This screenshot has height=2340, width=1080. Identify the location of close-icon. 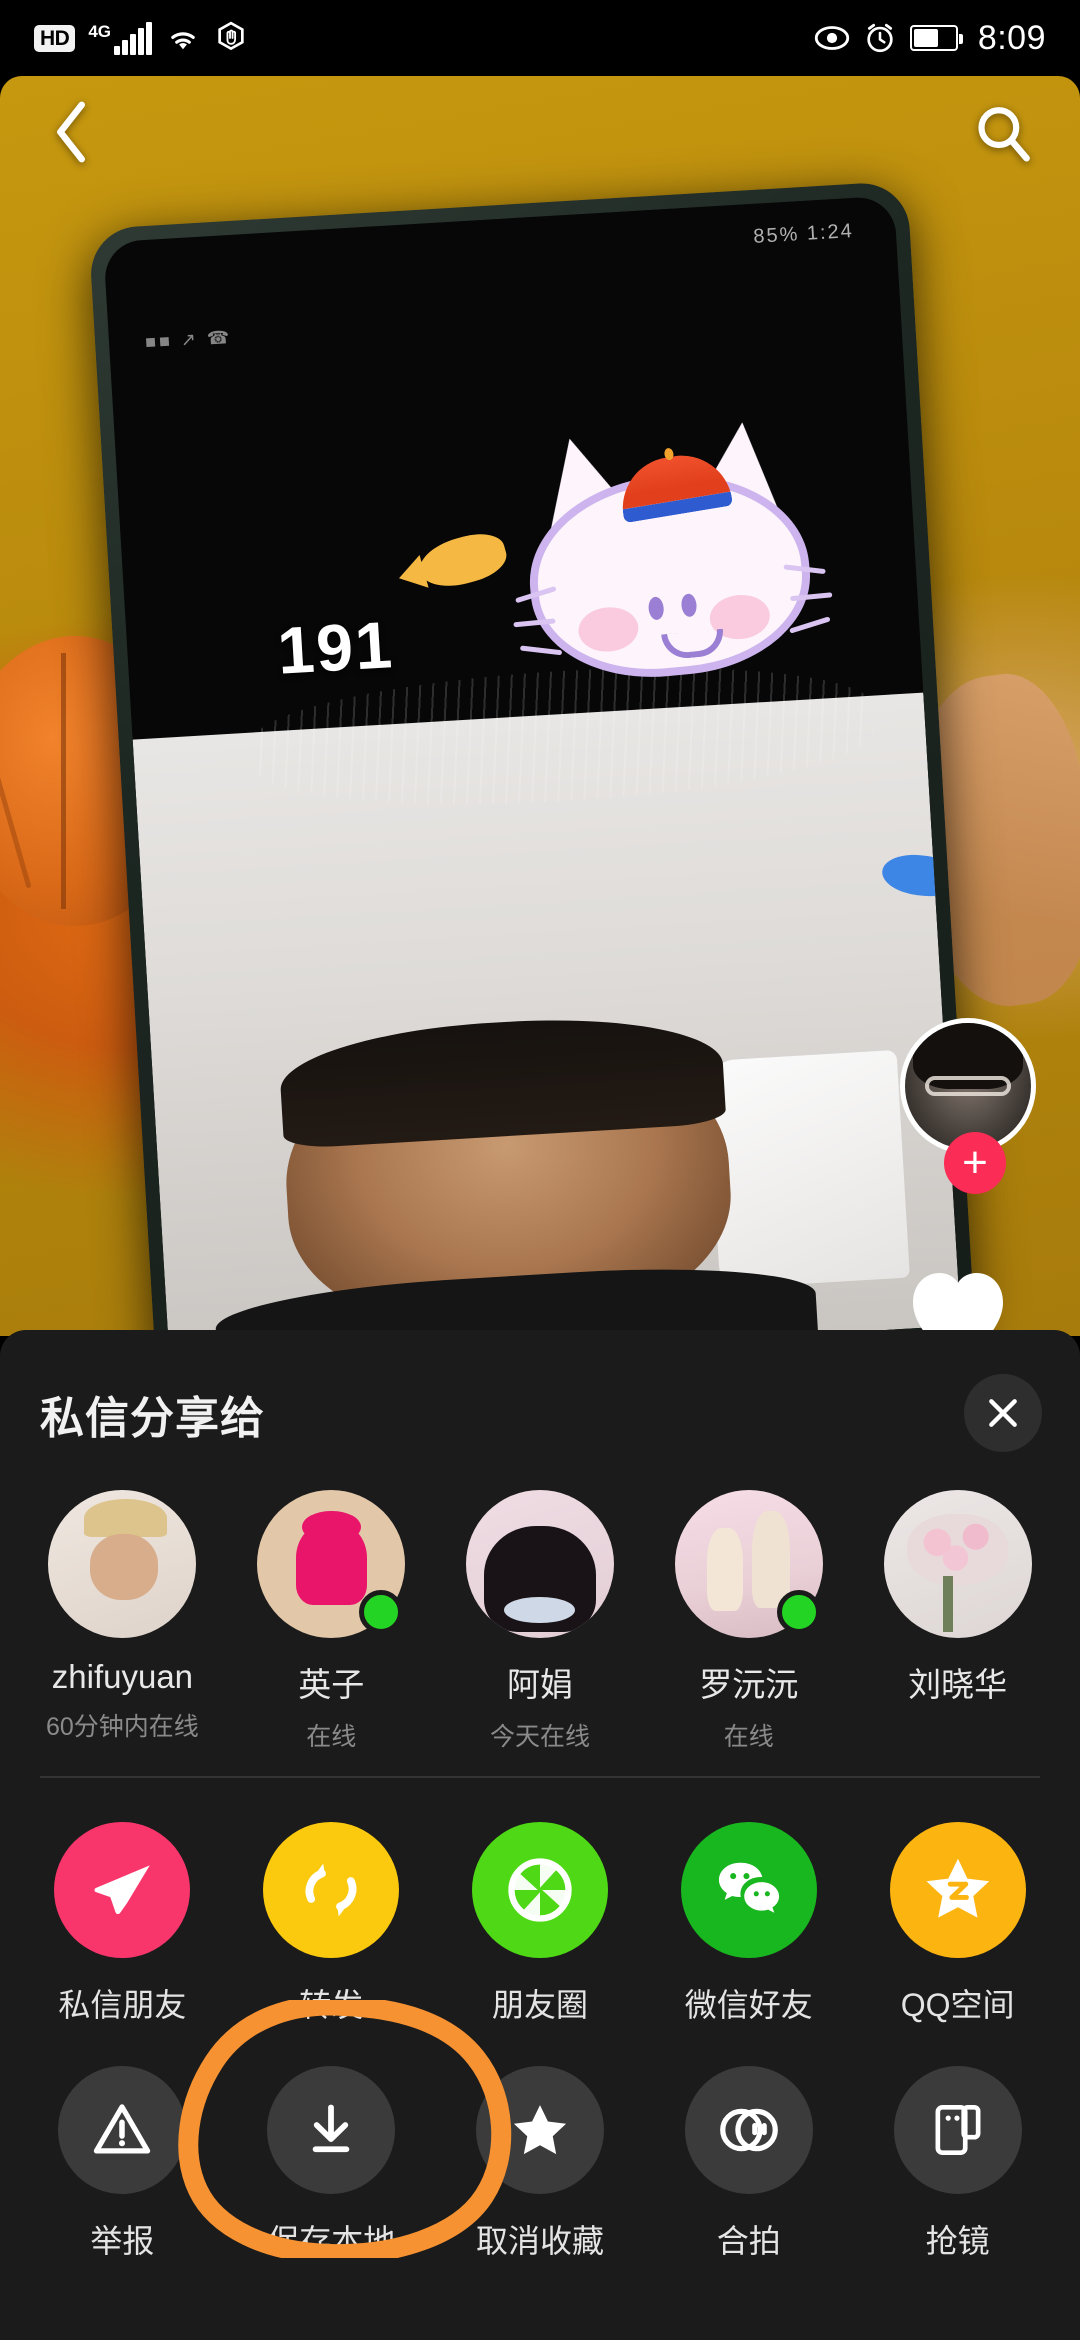
(1003, 1413).